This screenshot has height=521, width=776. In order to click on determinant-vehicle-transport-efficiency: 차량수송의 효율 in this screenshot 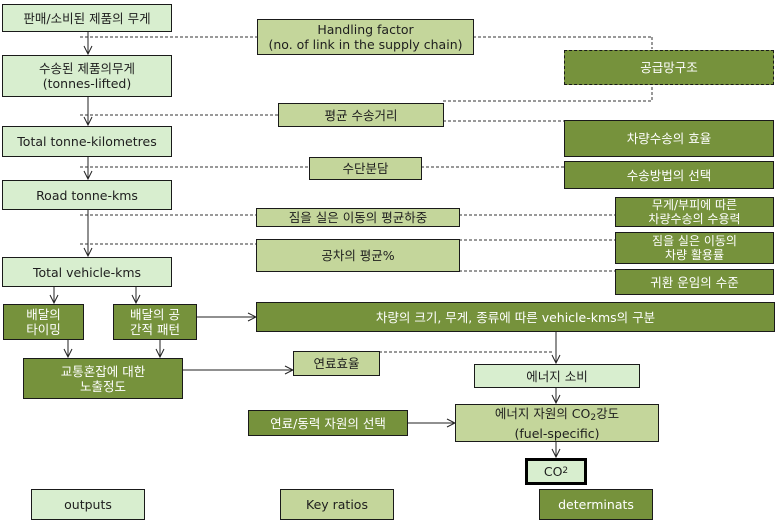, I will do `click(669, 138)`.